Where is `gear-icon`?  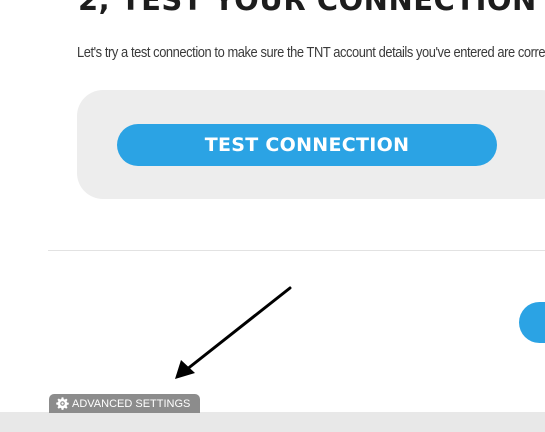 gear-icon is located at coordinates (62, 403).